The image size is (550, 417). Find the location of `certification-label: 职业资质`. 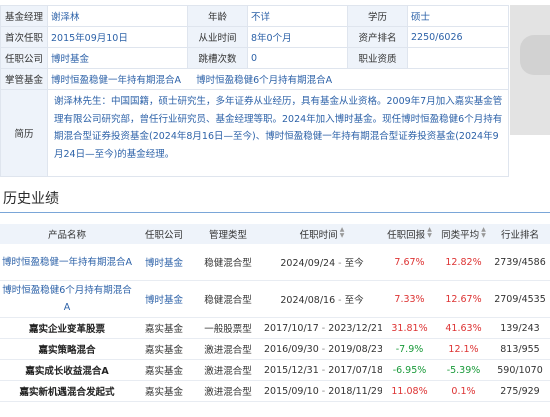

certification-label: 职业资质 is located at coordinates (377, 58).